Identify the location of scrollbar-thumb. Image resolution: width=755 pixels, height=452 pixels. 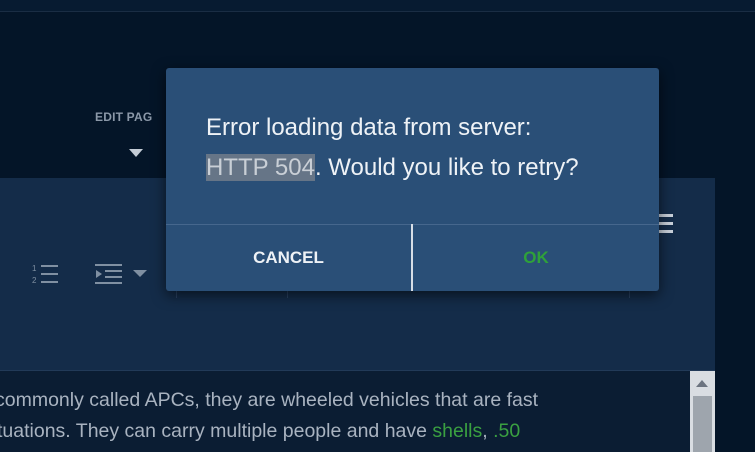
(702, 424).